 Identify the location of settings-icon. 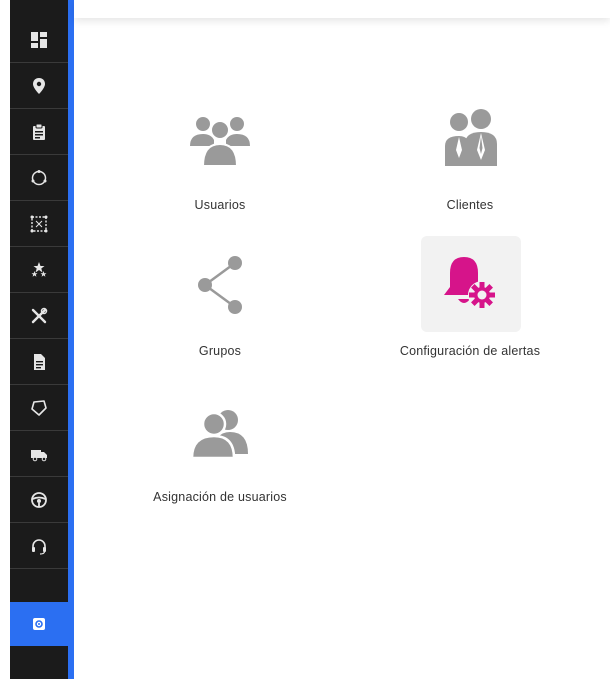
(39, 624).